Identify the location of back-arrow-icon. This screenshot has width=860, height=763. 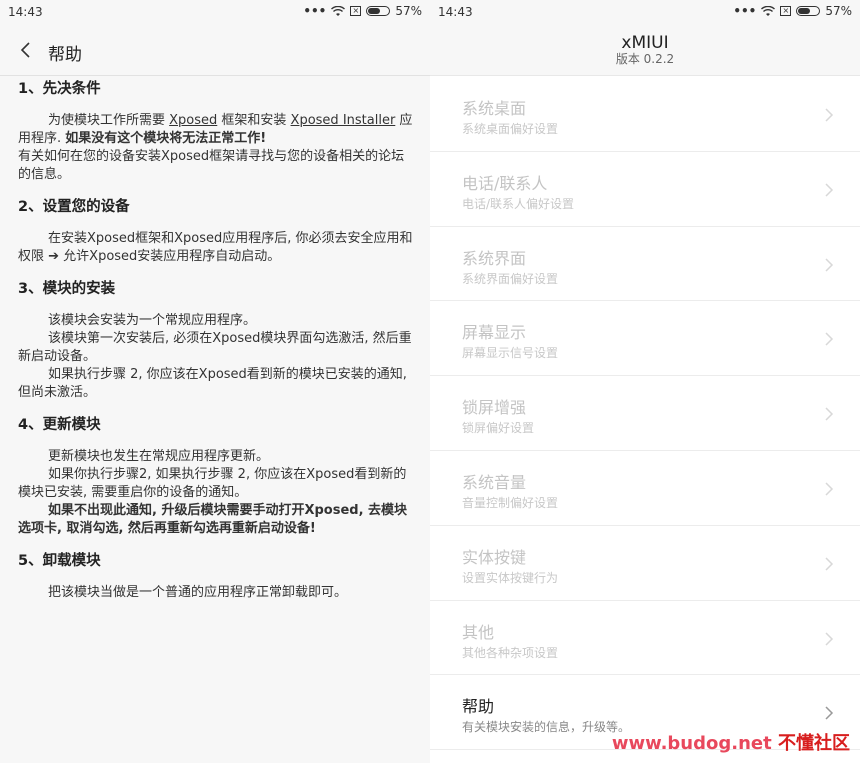
(27, 50).